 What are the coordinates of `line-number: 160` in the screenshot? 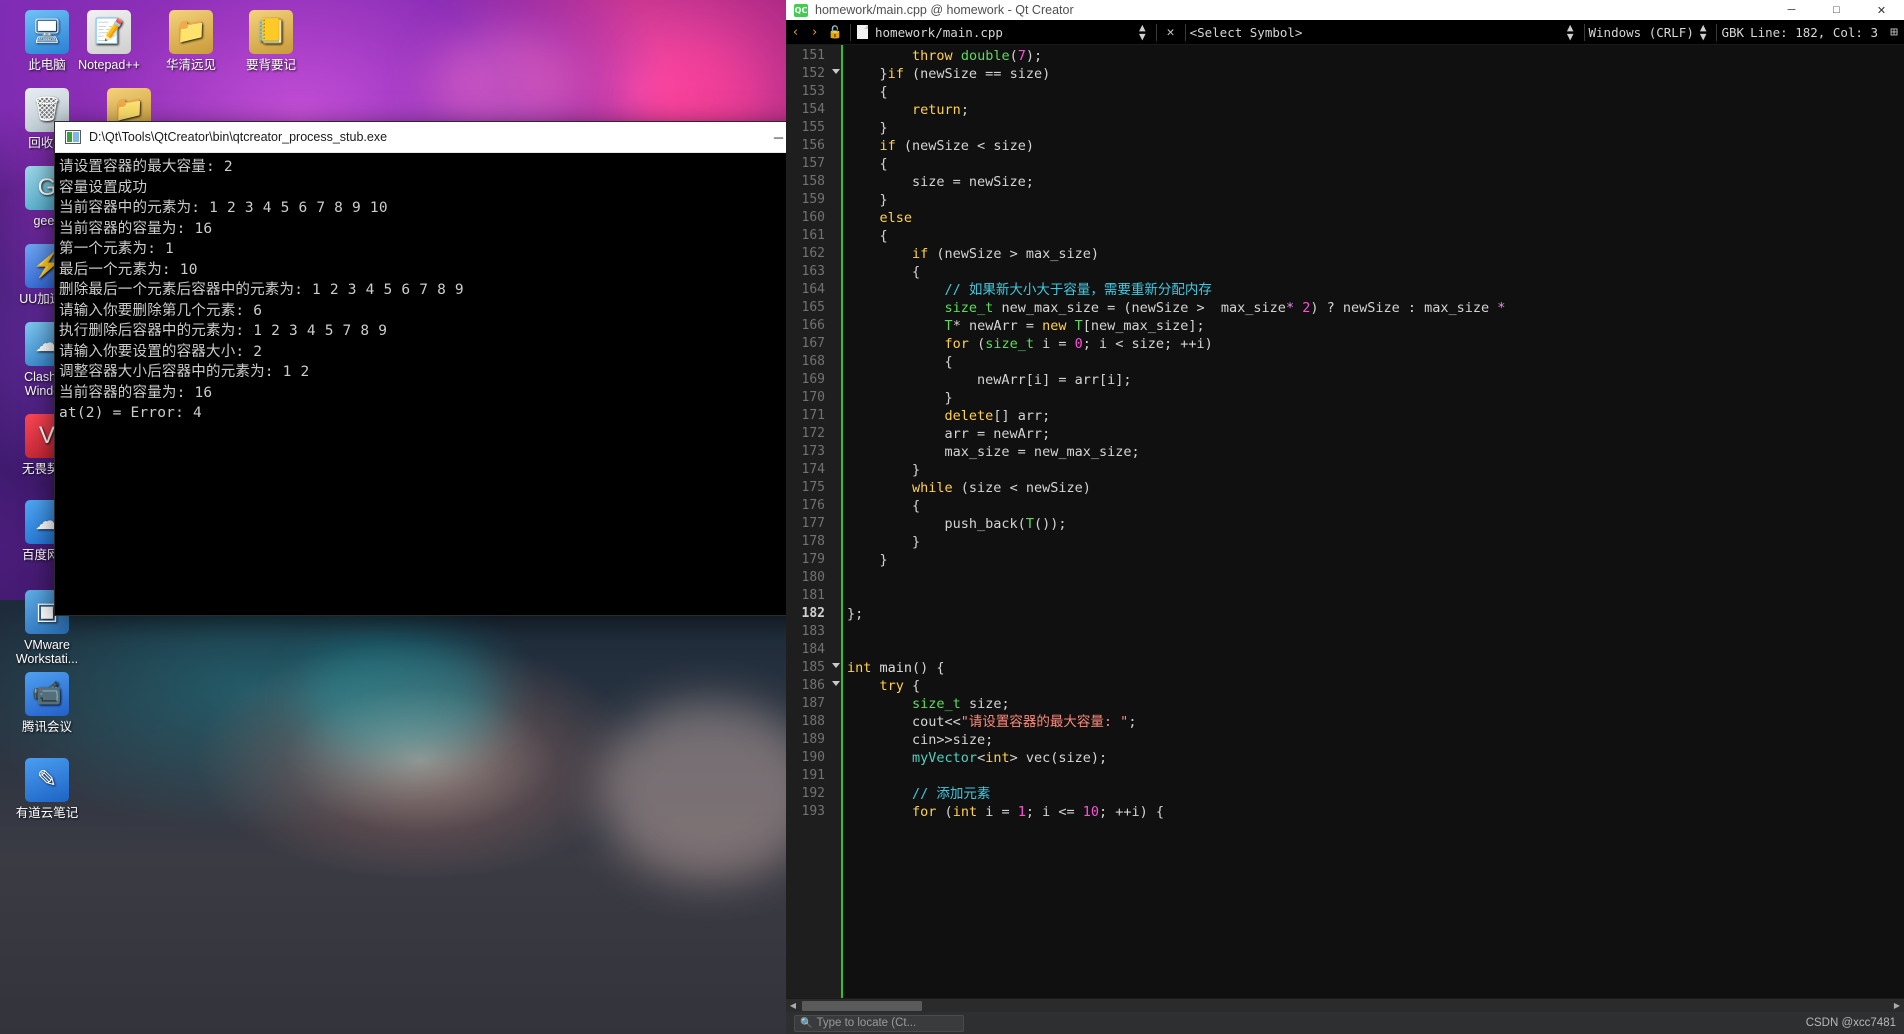 It's located at (813, 217).